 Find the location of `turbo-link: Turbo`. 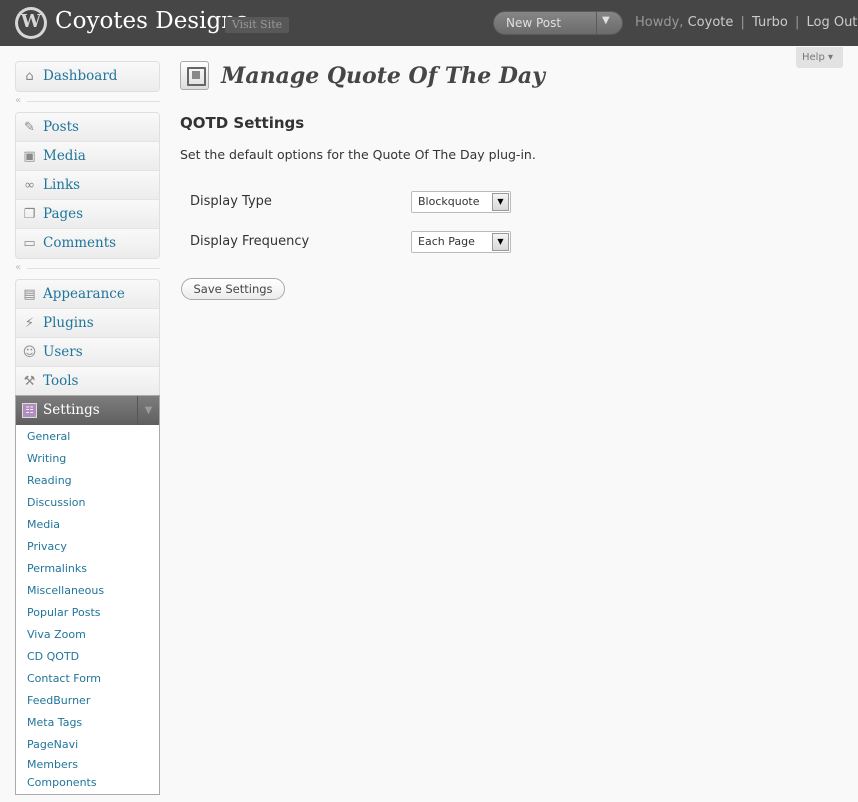

turbo-link: Turbo is located at coordinates (770, 22).